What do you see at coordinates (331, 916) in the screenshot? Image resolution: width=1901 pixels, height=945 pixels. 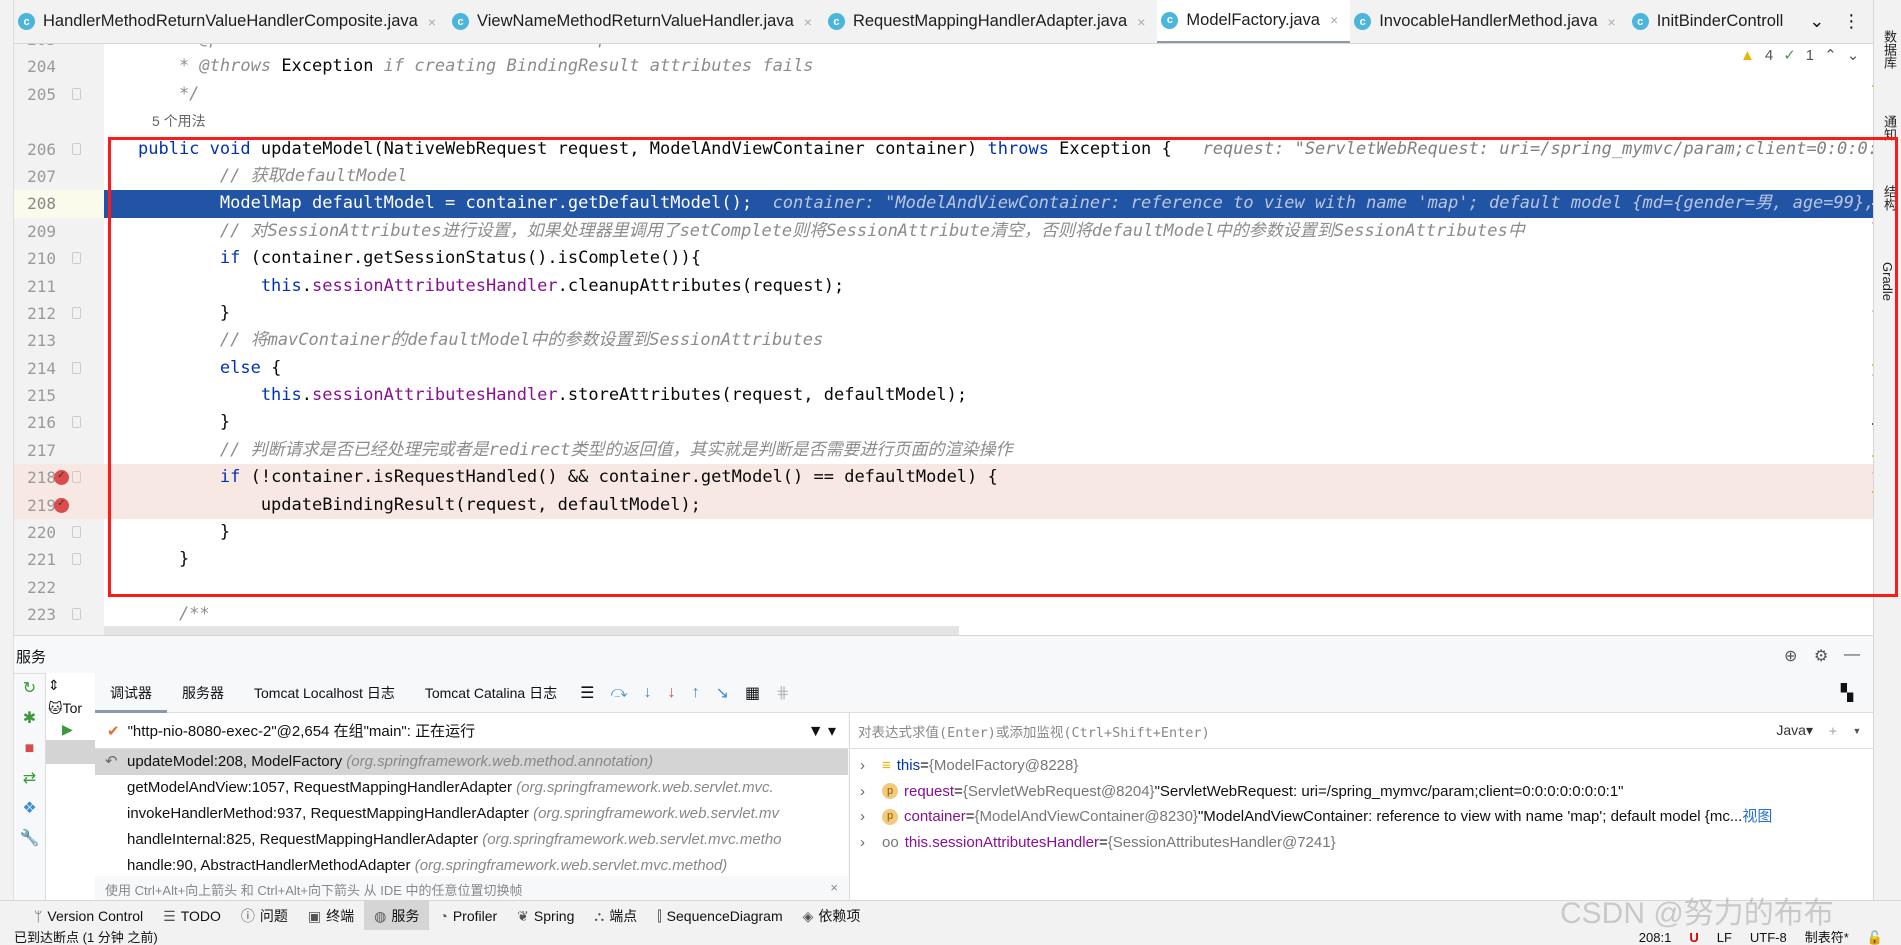 I see `toolwindow-3: ▣ 终端` at bounding box center [331, 916].